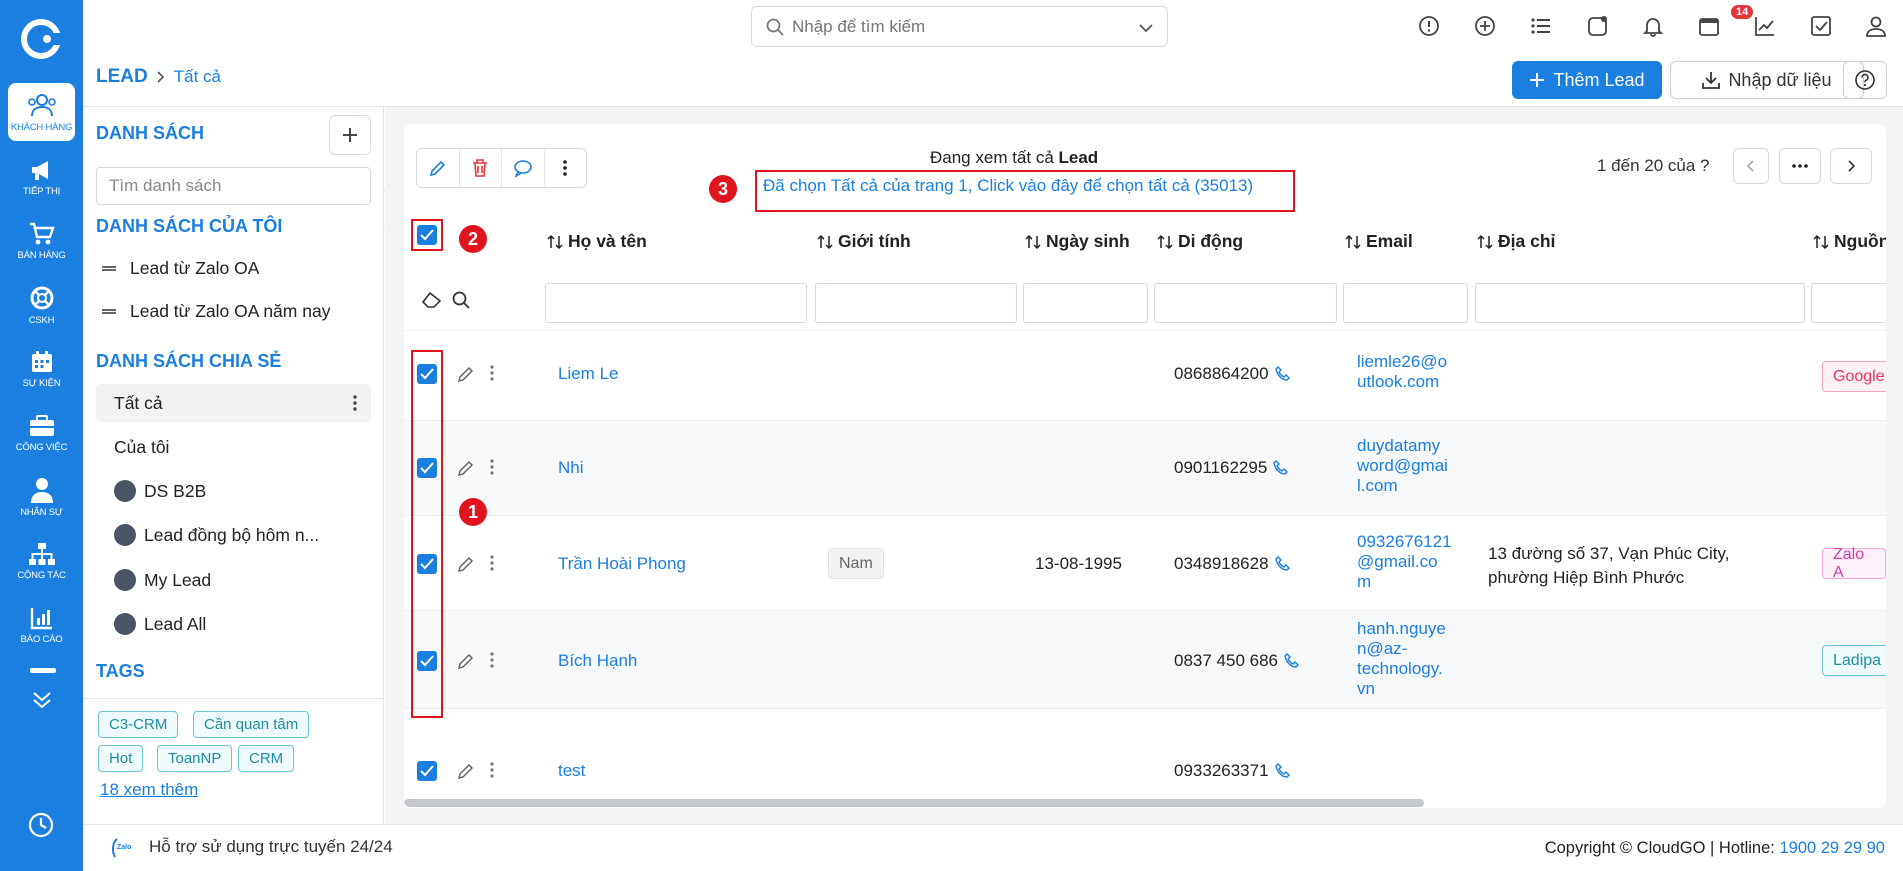  Describe the element at coordinates (481, 168) in the screenshot. I see `bulk-delete-button` at that location.